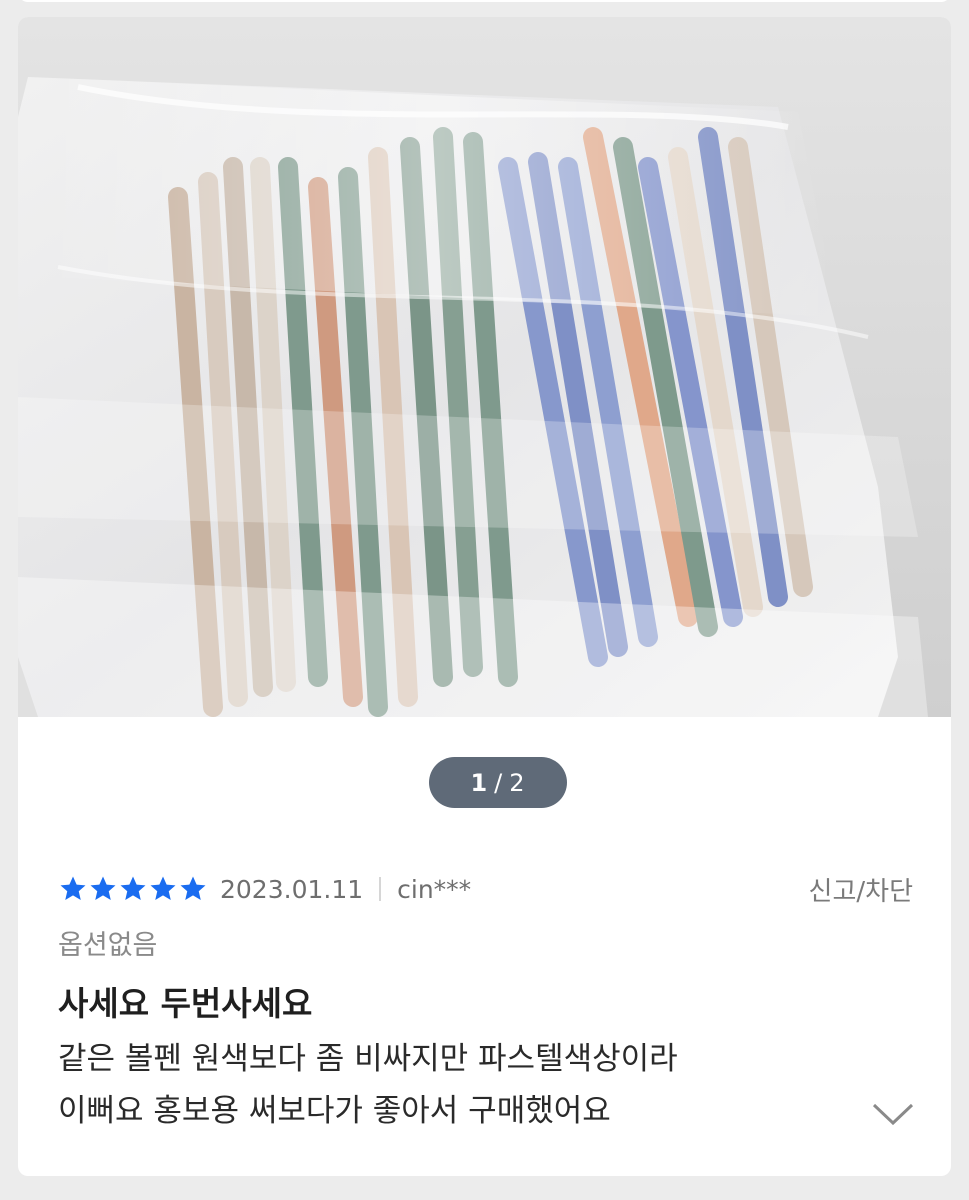 The image size is (969, 1200). I want to click on product-option: 옵션없음, so click(108, 945).